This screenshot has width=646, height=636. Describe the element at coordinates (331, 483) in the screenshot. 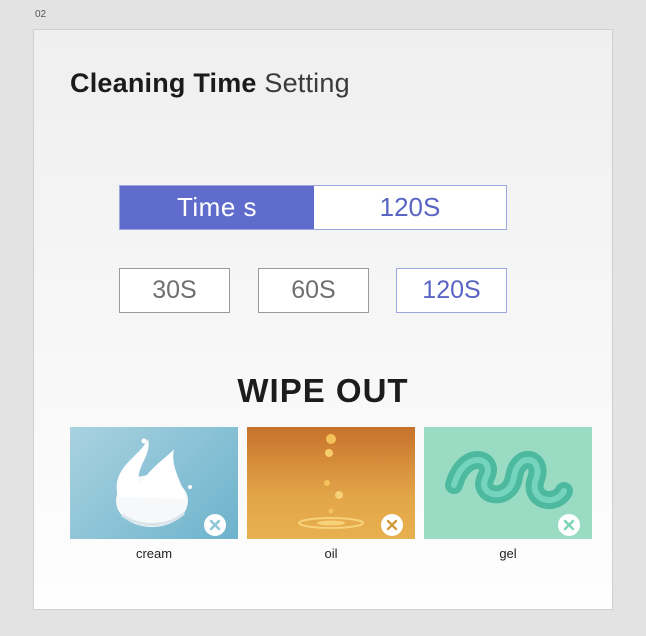

I see `oil-drops-image` at that location.